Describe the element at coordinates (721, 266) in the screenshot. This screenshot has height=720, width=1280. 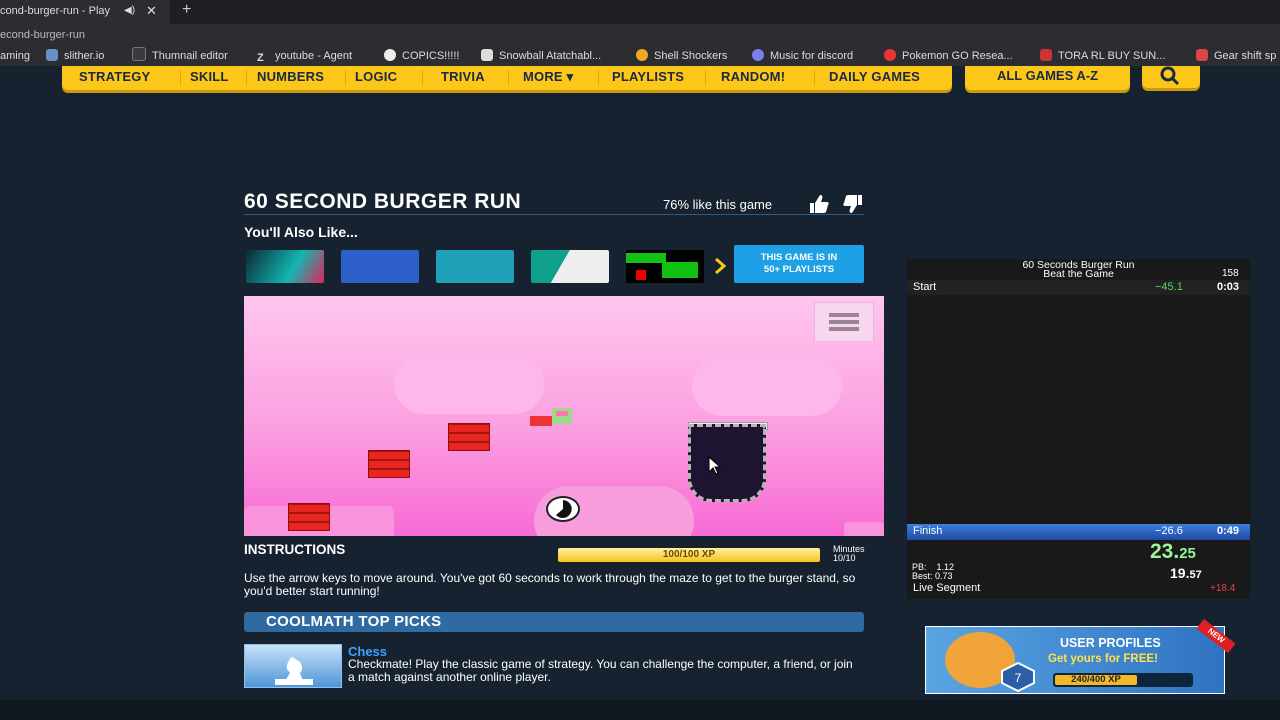
I see `chevron-right-icon` at that location.